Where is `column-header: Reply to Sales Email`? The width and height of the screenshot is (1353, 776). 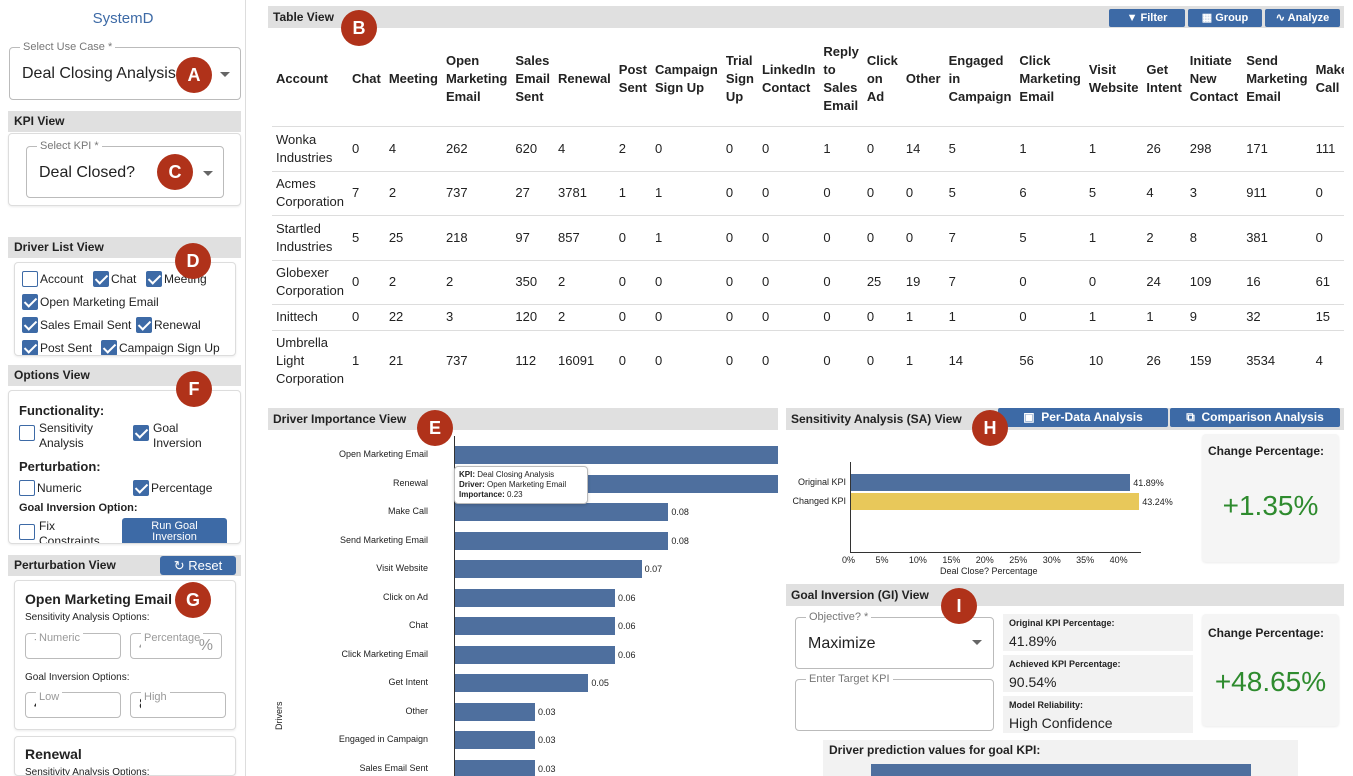
column-header: Reply to Sales Email is located at coordinates (840, 79).